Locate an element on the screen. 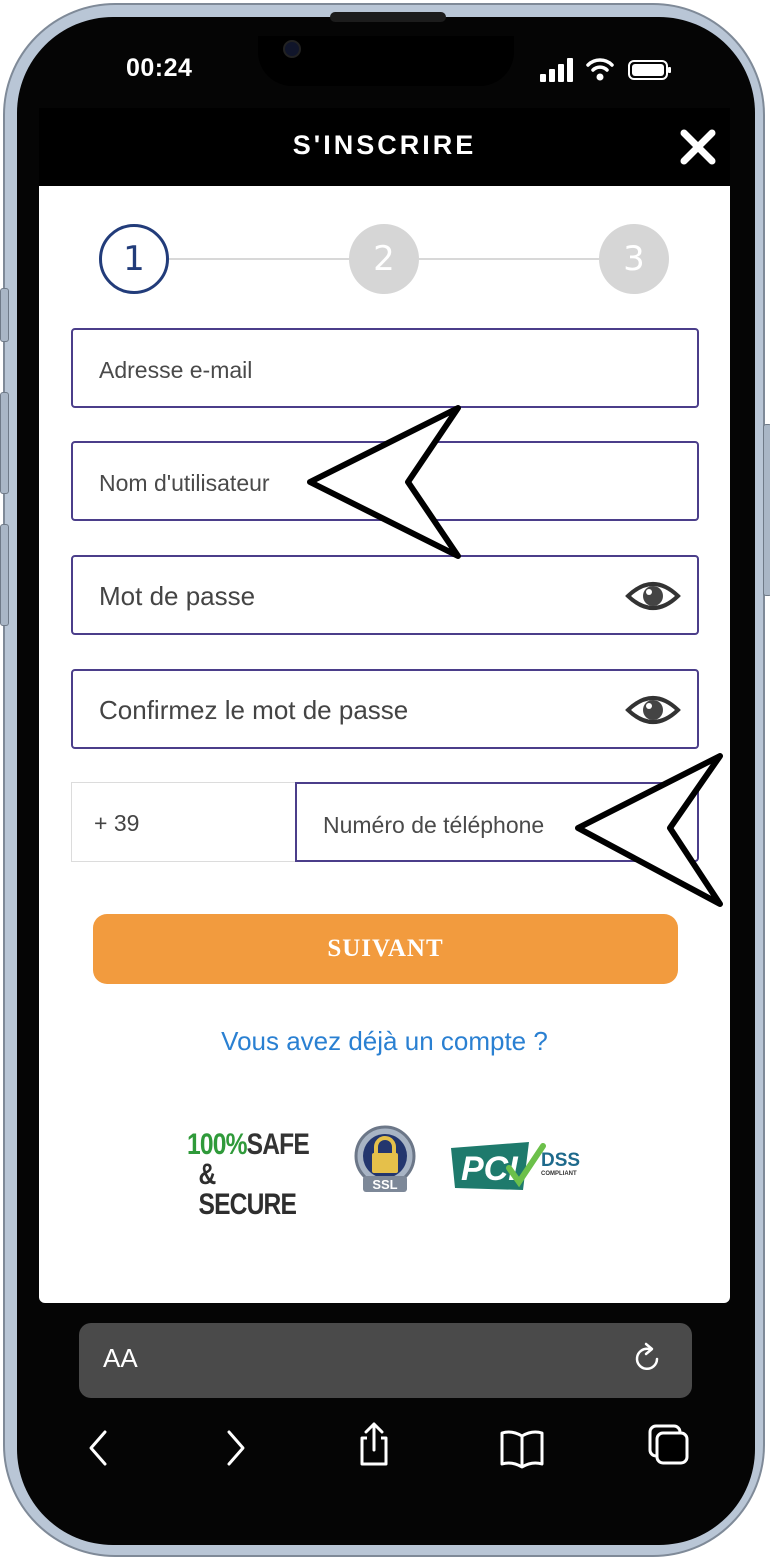 The image size is (770, 1562). step-3: 3 is located at coordinates (634, 259).